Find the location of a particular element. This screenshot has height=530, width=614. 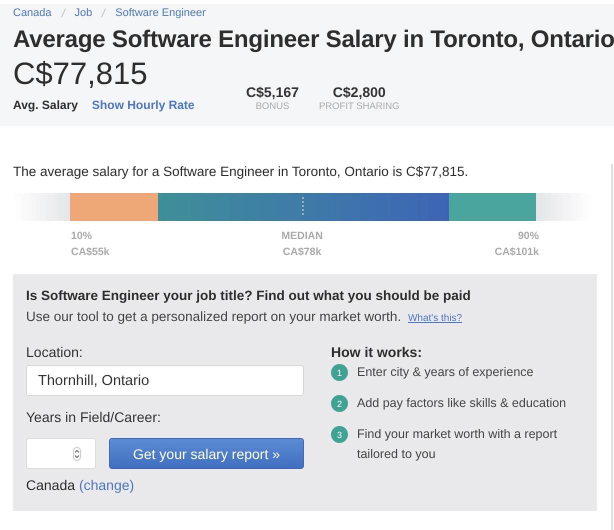

location-field: Thornhill, Ontario is located at coordinates (165, 380).